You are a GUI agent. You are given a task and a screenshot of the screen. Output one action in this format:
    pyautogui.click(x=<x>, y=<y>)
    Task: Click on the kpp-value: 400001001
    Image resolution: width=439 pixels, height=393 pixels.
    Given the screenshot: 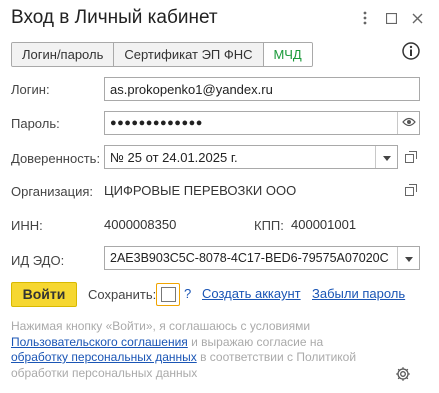 What is the action you would take?
    pyautogui.click(x=324, y=224)
    